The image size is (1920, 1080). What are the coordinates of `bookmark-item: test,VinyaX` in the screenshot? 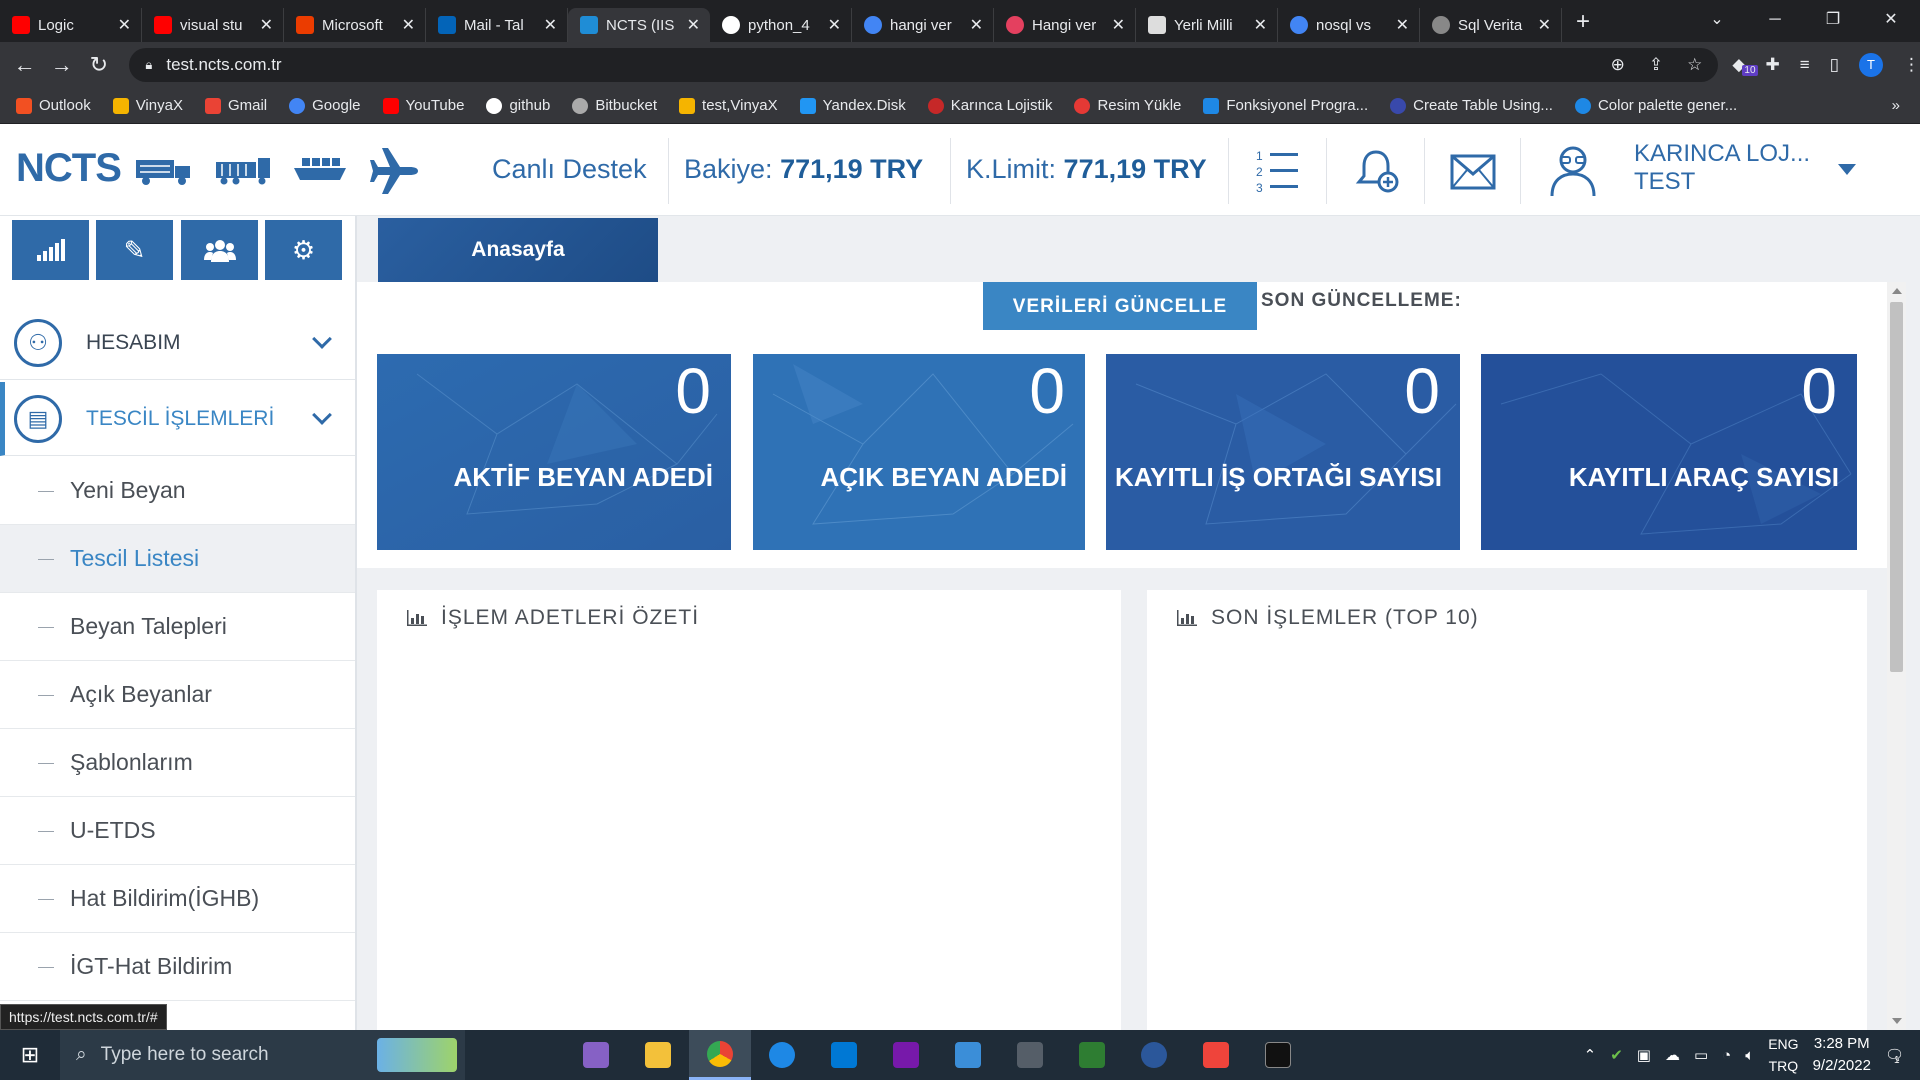 It's located at (728, 105).